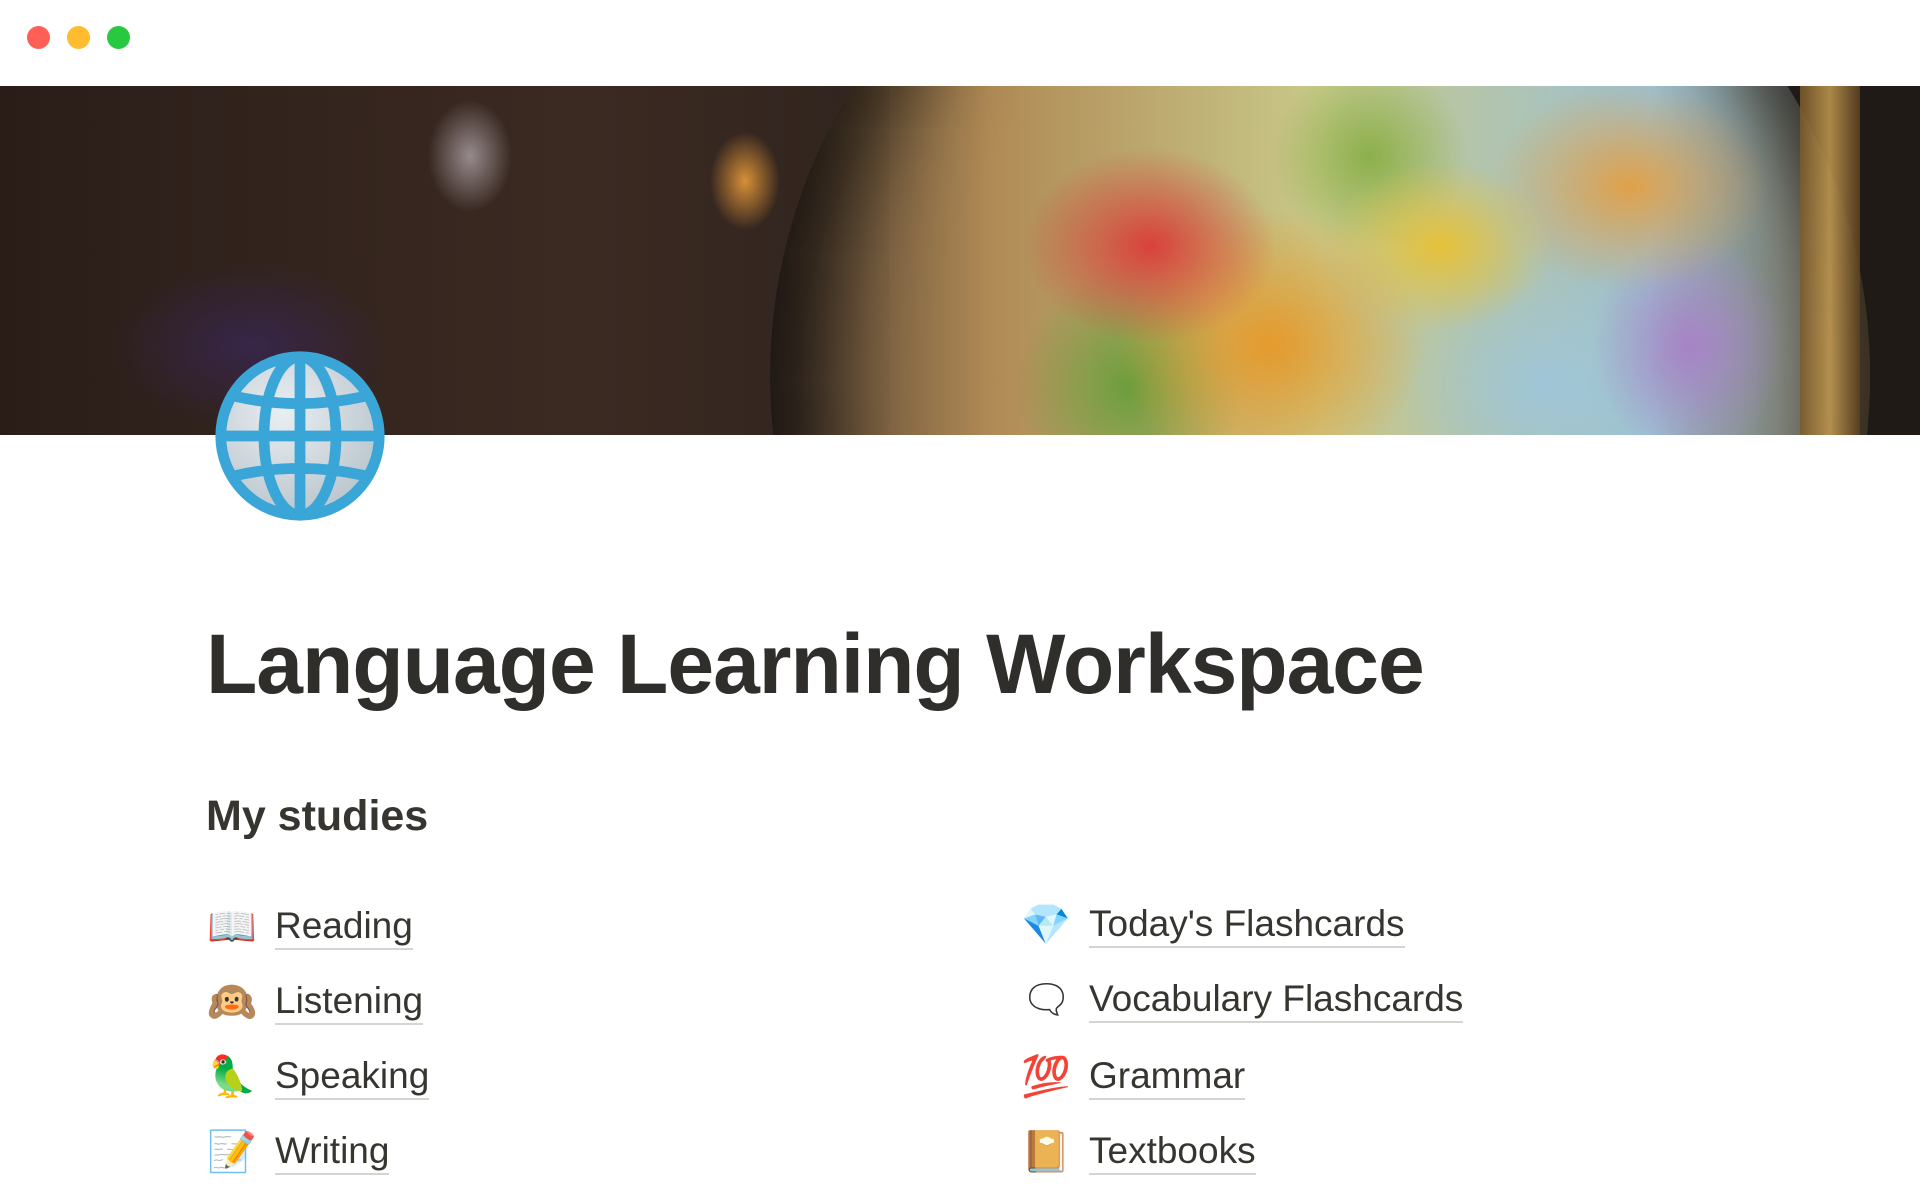 This screenshot has height=1200, width=1920. I want to click on minimize-window-button, so click(78, 37).